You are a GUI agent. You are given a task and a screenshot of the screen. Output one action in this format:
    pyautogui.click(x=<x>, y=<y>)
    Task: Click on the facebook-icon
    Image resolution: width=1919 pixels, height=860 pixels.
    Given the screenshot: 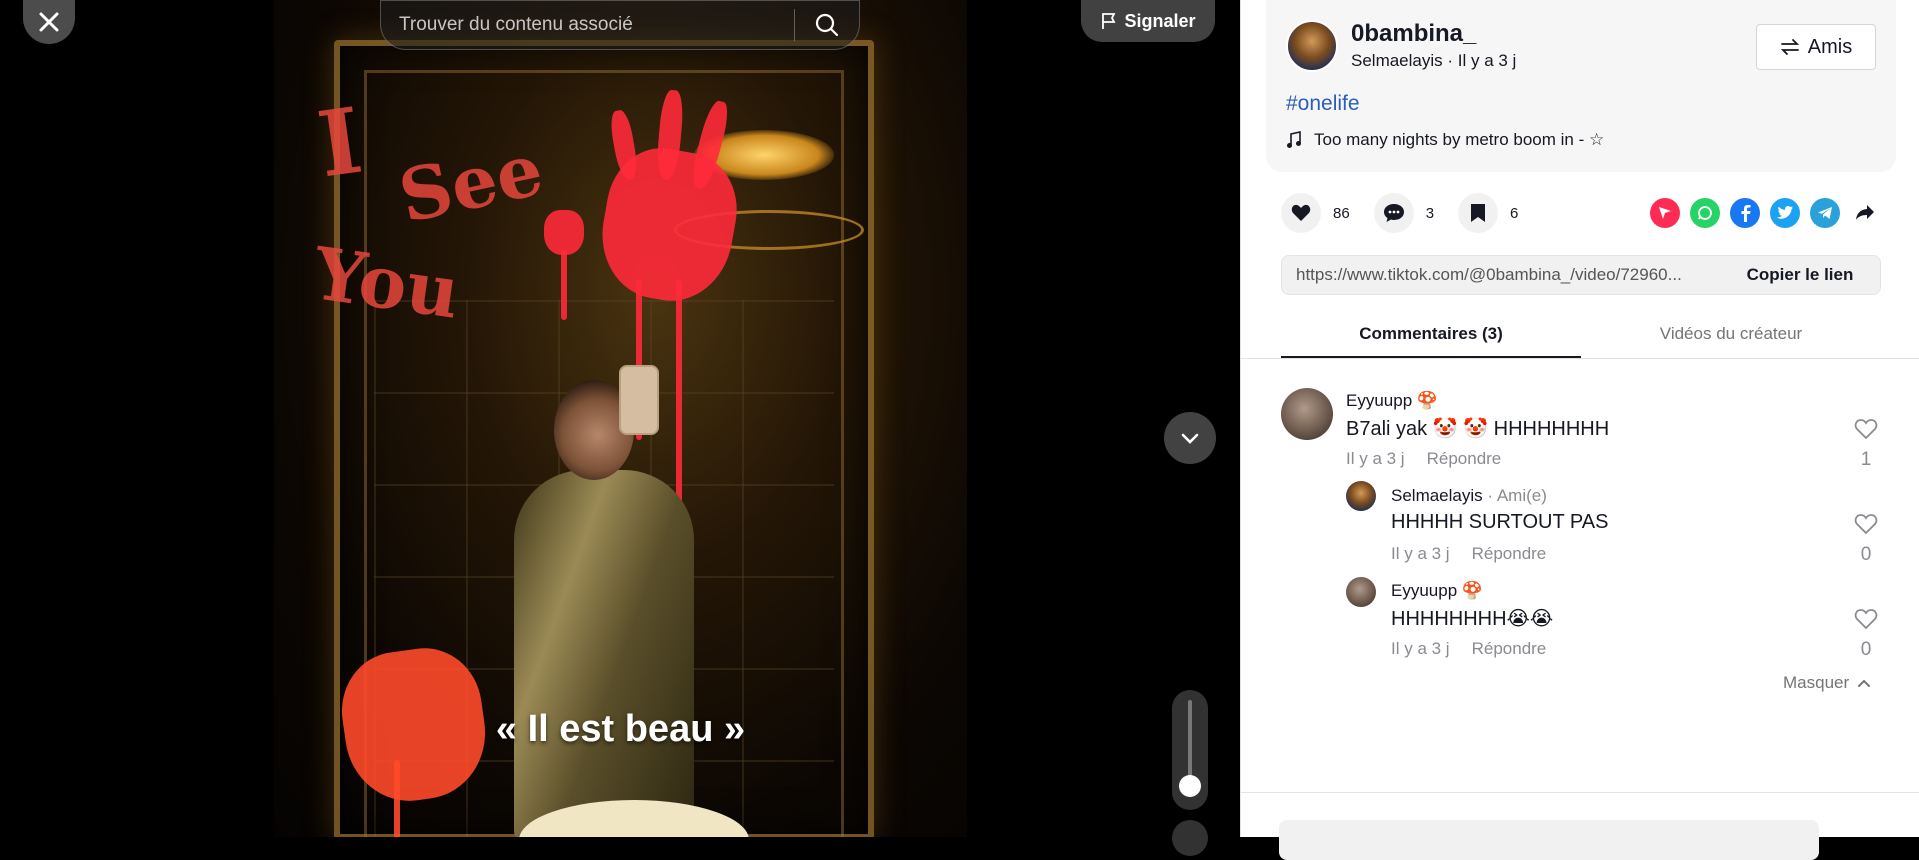 What is the action you would take?
    pyautogui.click(x=1746, y=213)
    